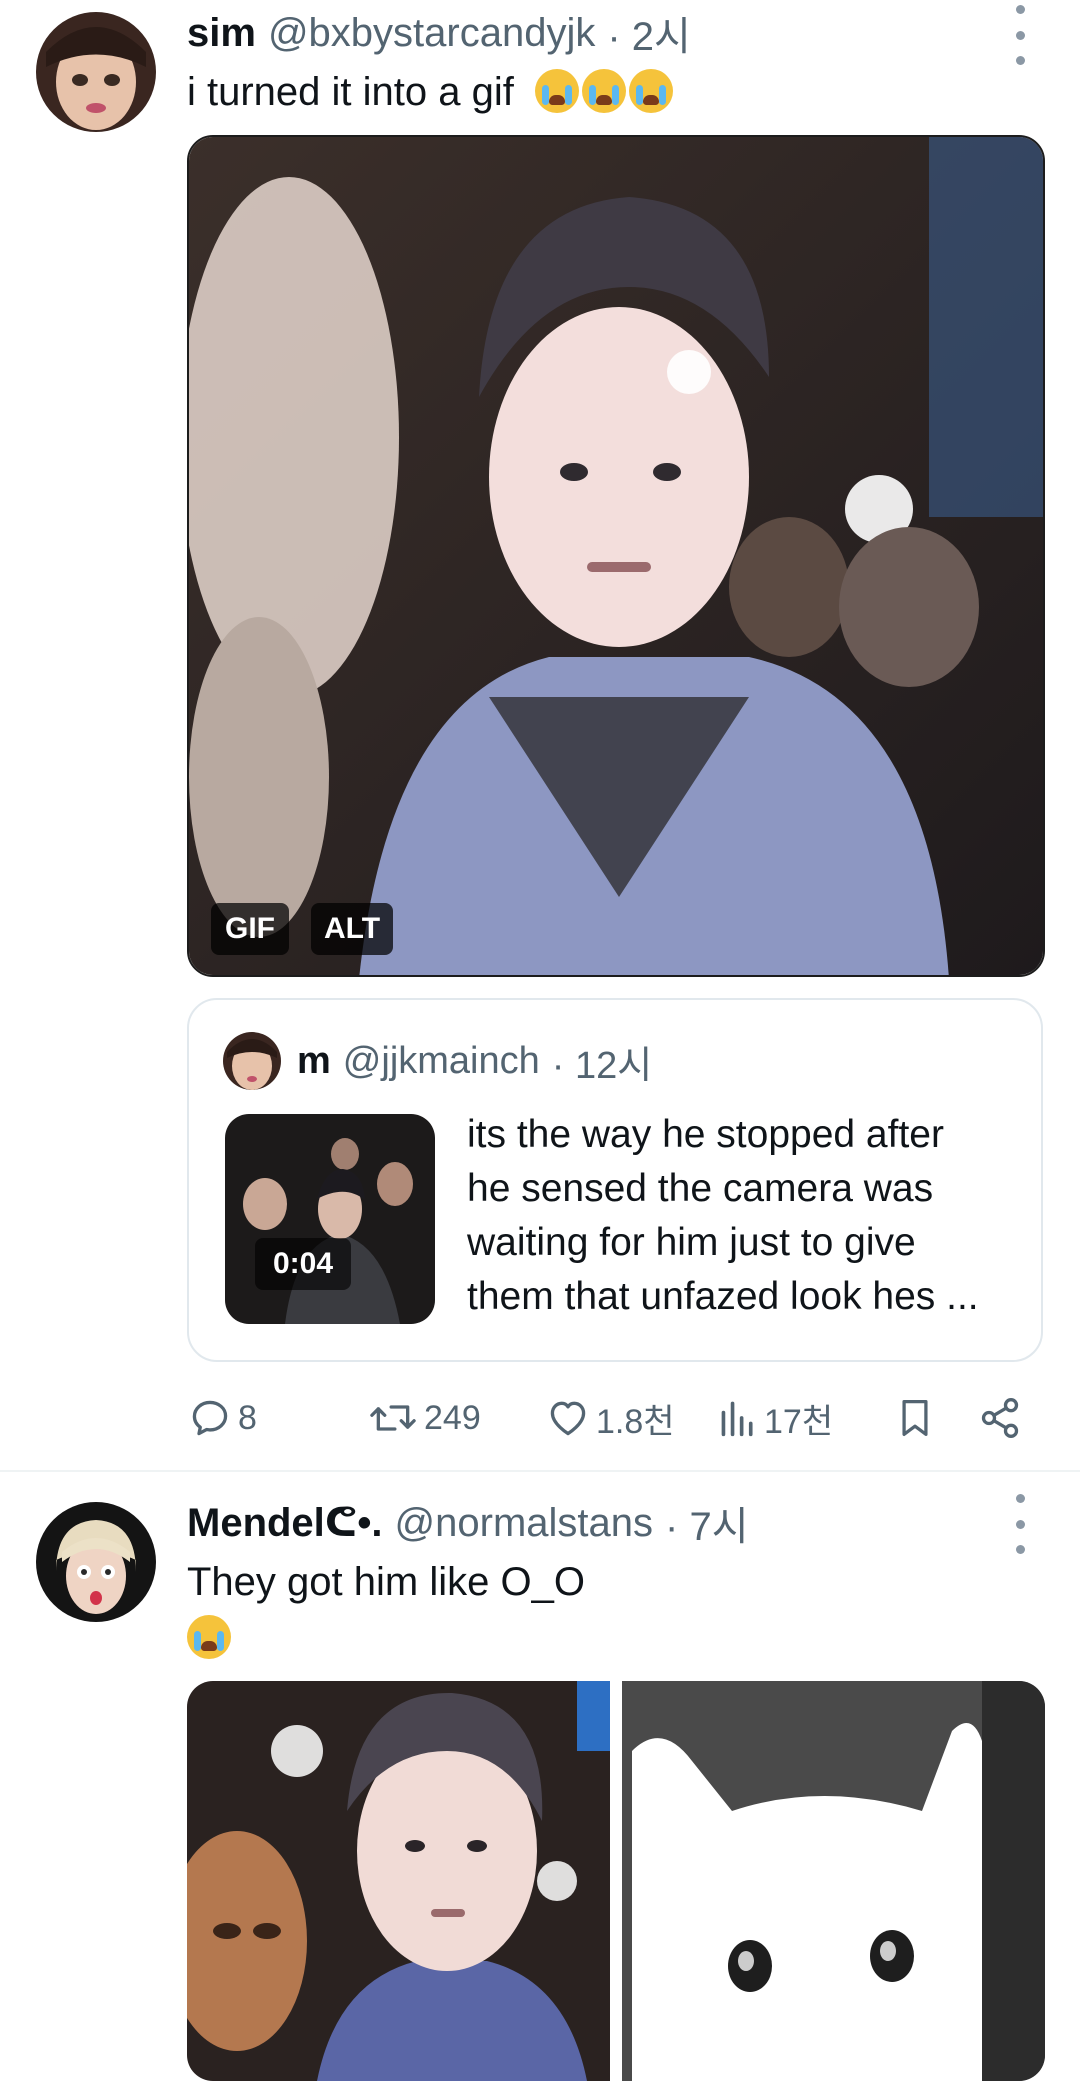 The height and width of the screenshot is (2081, 1080). Describe the element at coordinates (250, 929) in the screenshot. I see `gif-badge: GIF` at that location.